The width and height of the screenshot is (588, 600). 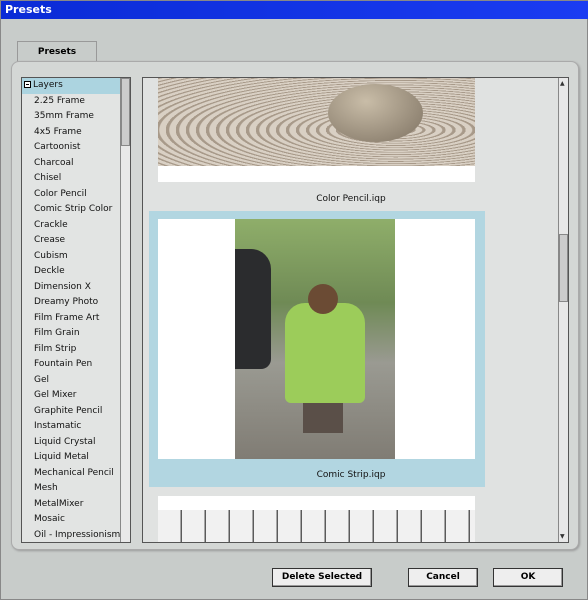 What do you see at coordinates (294, 10) in the screenshot?
I see `window-title: Presets` at bounding box center [294, 10].